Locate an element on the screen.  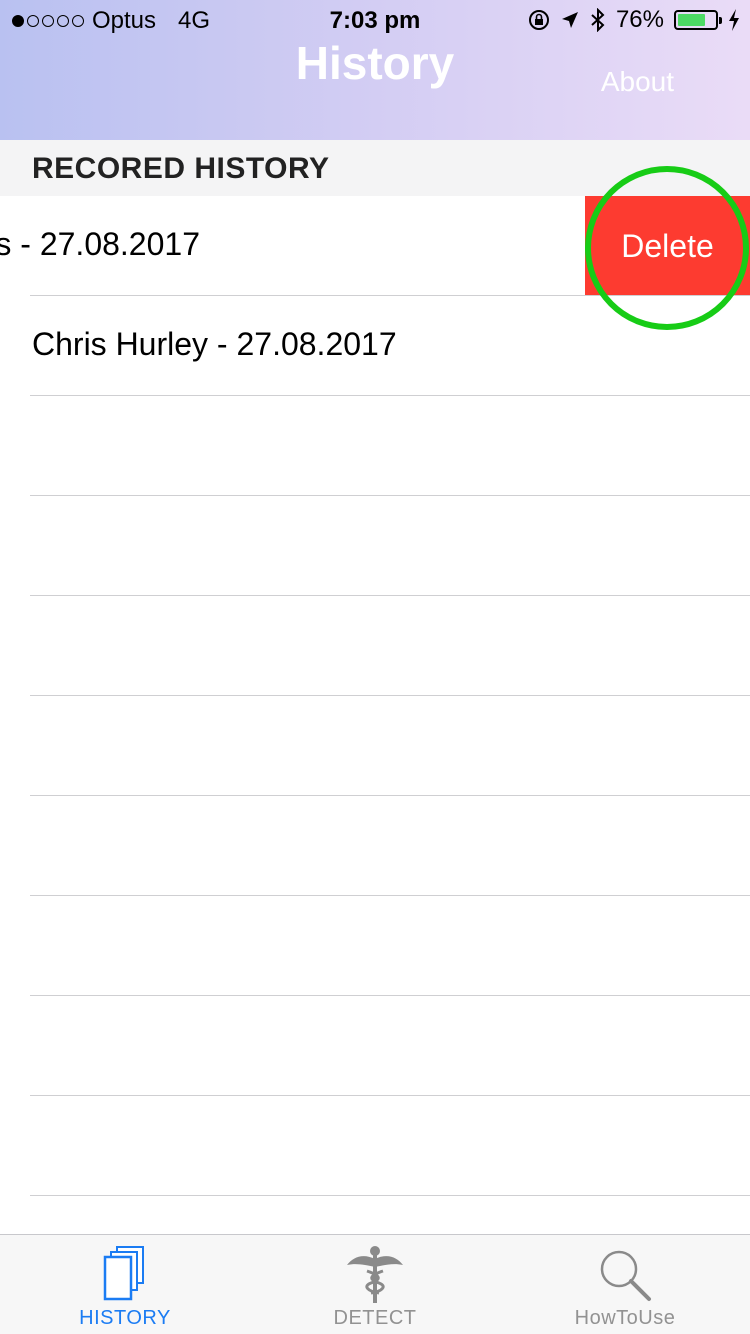
about-button: About is located at coordinates (637, 82).